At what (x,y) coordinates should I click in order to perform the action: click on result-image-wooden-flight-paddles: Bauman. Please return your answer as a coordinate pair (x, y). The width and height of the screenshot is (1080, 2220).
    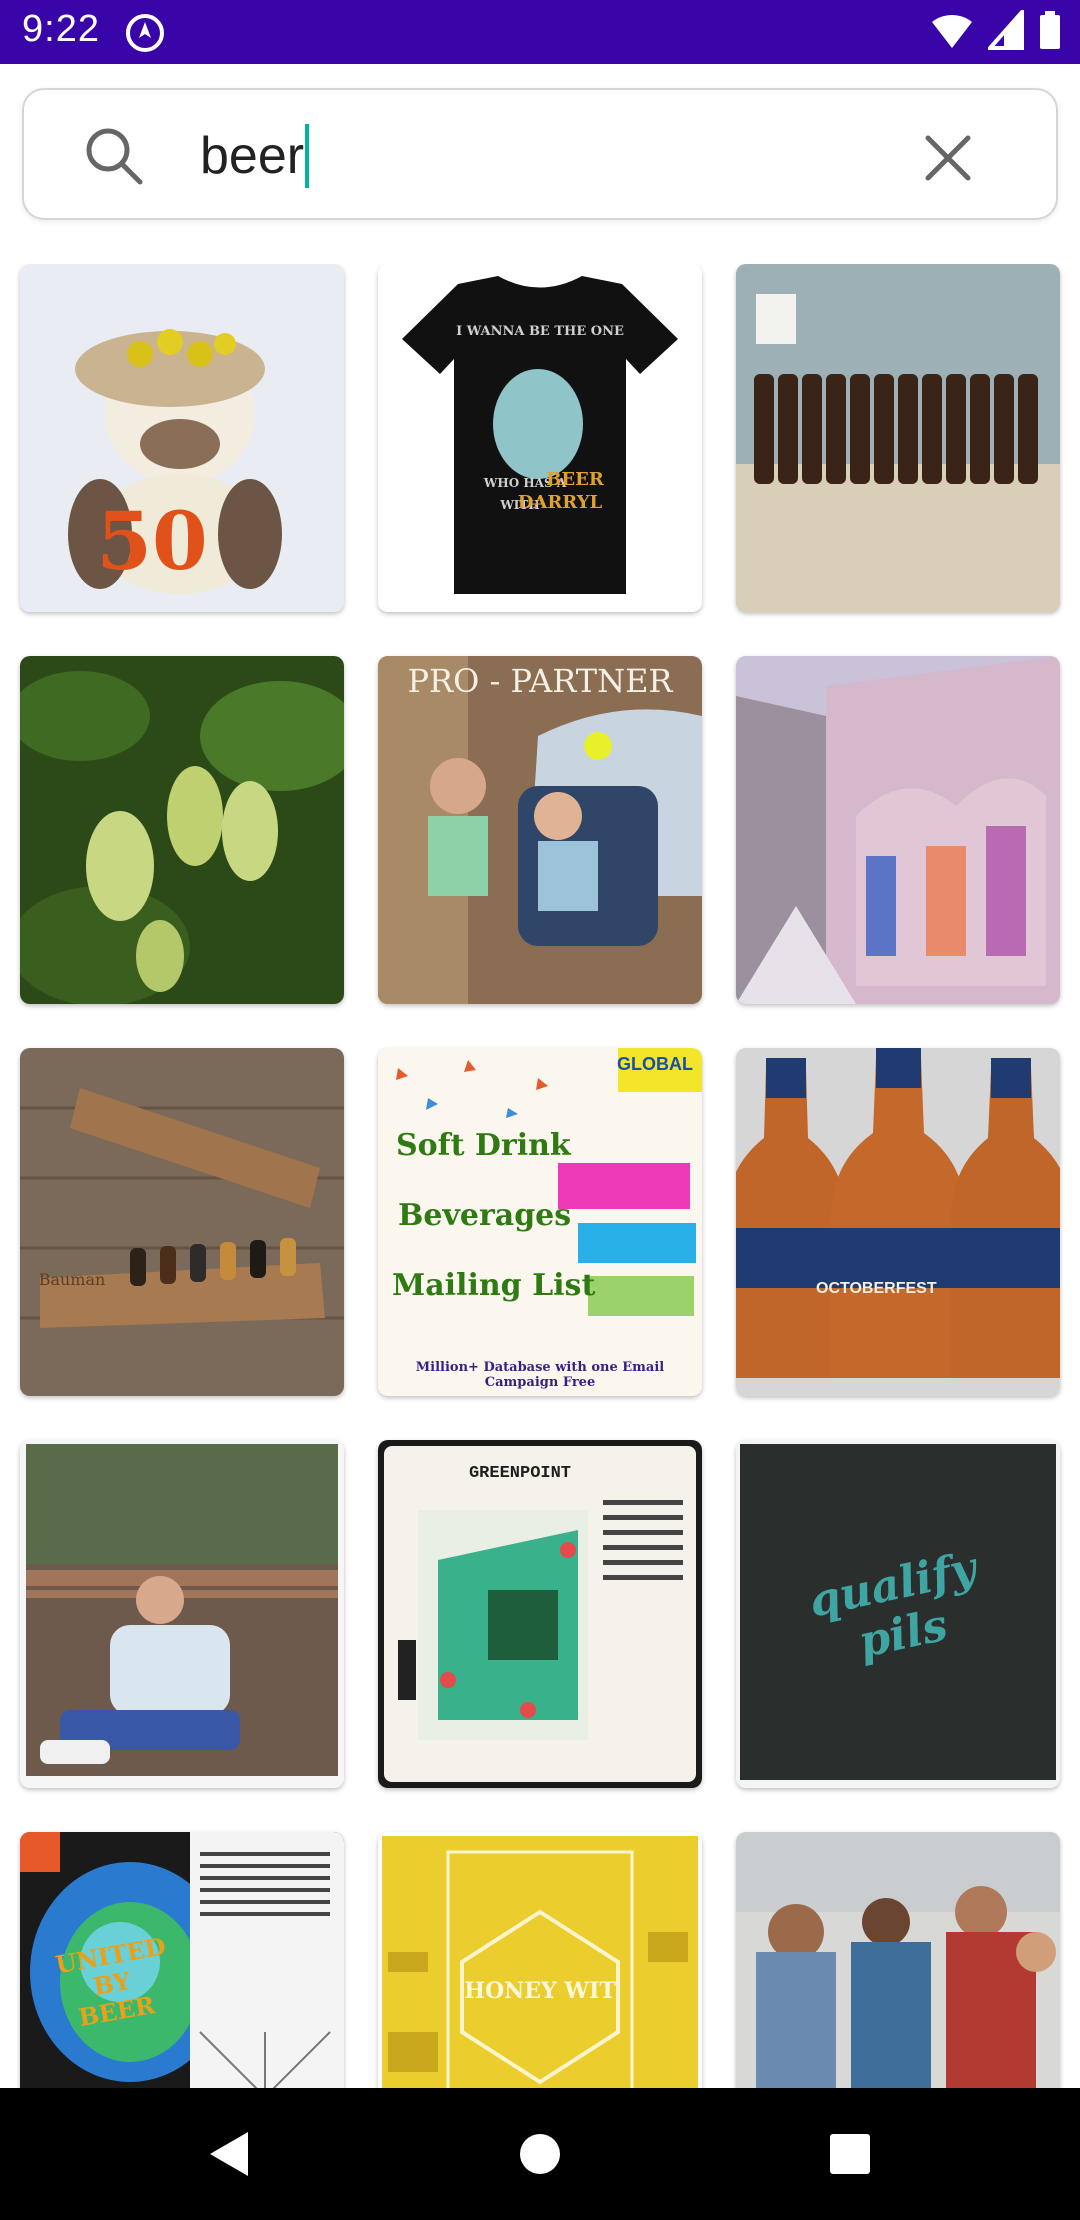
    Looking at the image, I should click on (182, 1222).